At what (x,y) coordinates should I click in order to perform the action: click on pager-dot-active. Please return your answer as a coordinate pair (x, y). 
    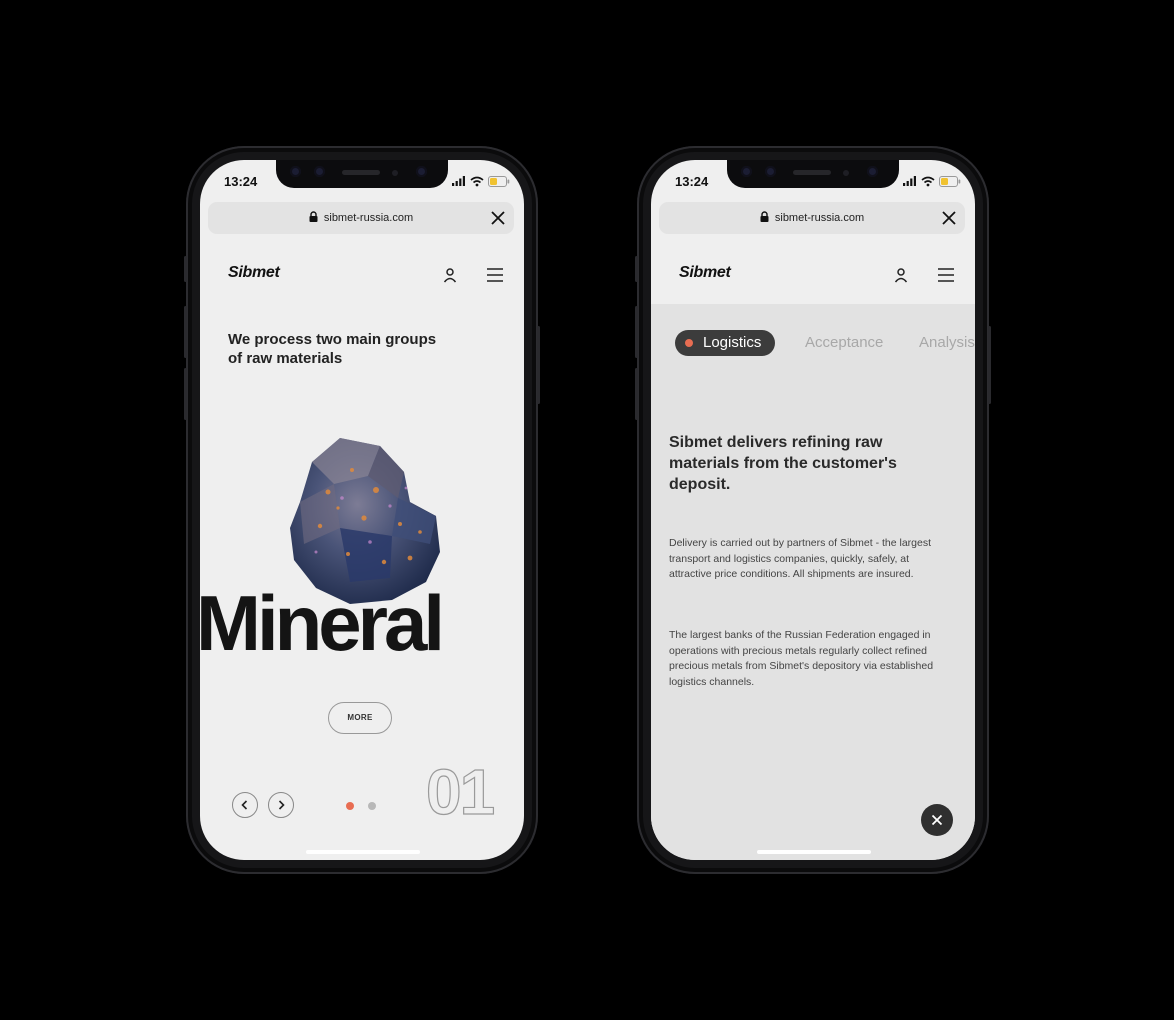
    Looking at the image, I should click on (350, 806).